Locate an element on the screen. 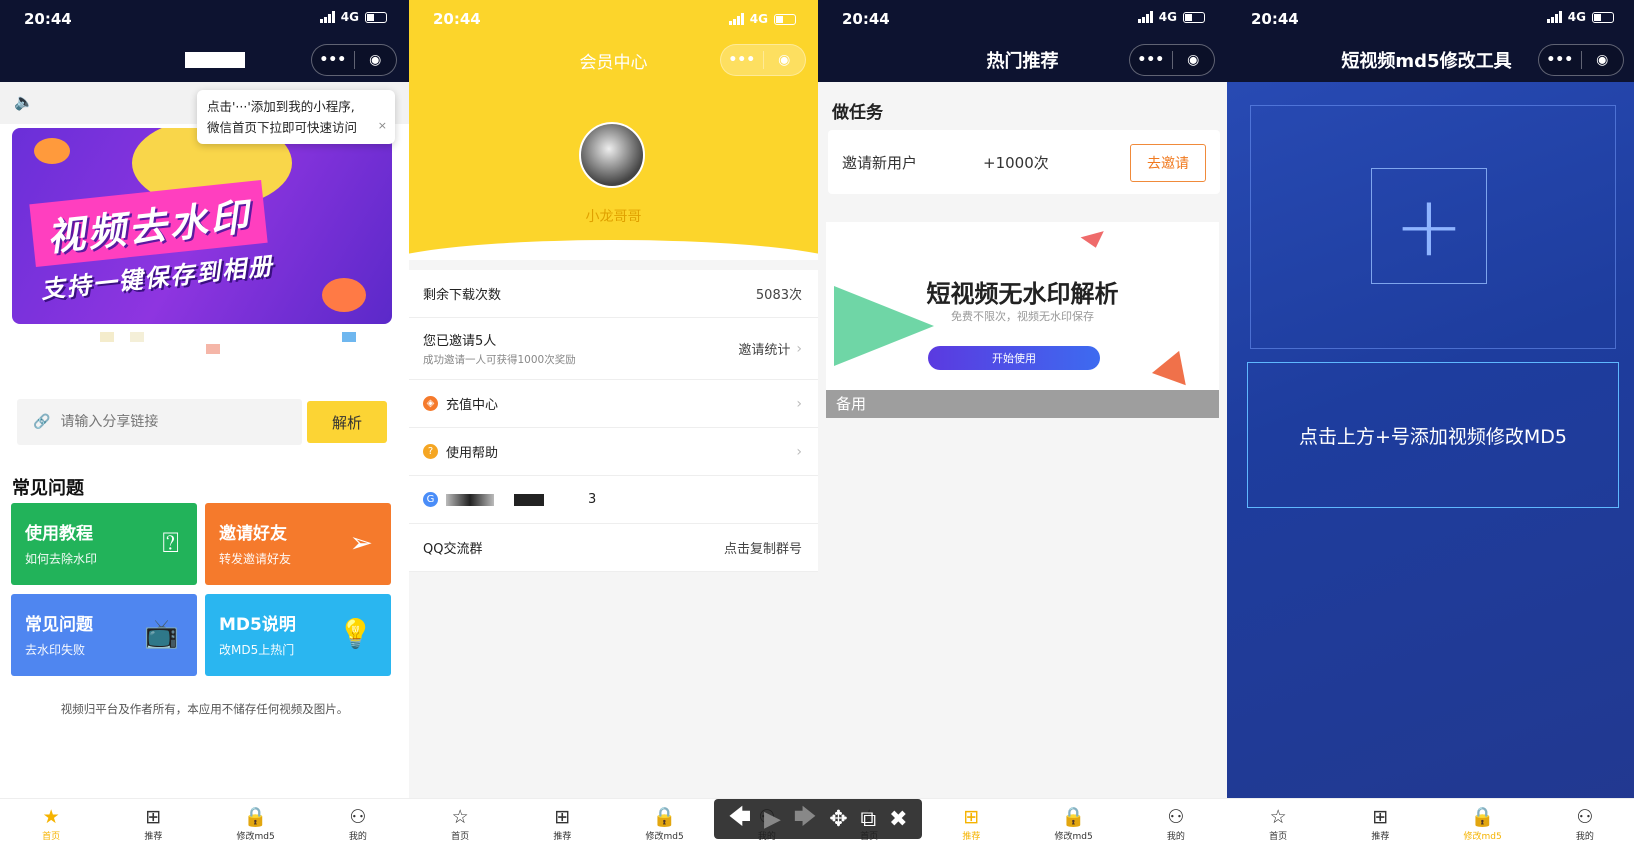 This screenshot has height=850, width=1634. row-qq: QQ交流群 点击复制群号 is located at coordinates (613, 548).